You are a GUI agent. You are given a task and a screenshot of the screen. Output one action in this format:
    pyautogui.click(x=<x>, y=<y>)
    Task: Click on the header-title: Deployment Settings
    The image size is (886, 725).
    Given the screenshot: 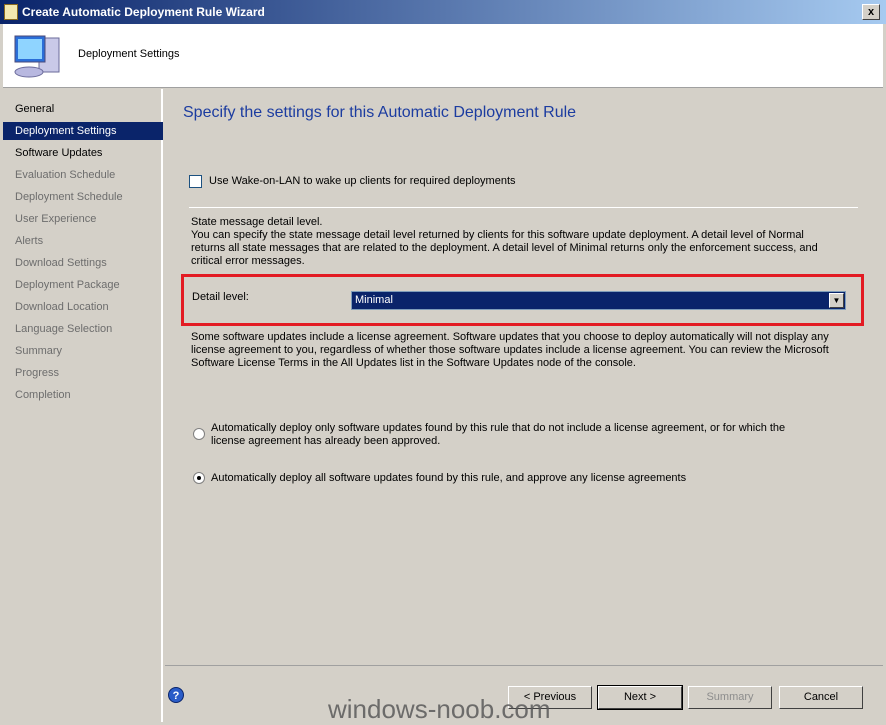 What is the action you would take?
    pyautogui.click(x=129, y=54)
    